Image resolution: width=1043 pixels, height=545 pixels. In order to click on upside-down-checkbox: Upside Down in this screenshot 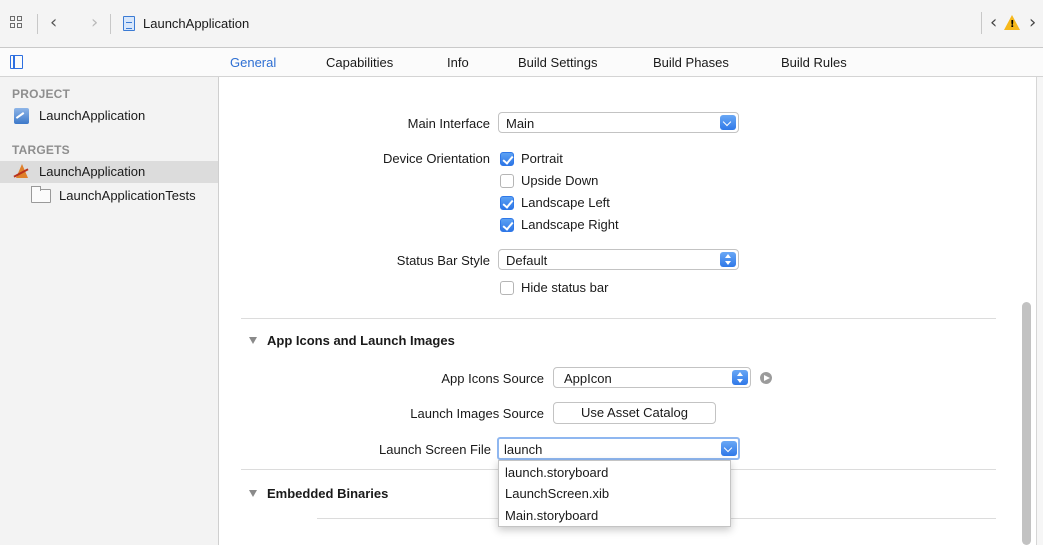, I will do `click(560, 181)`.